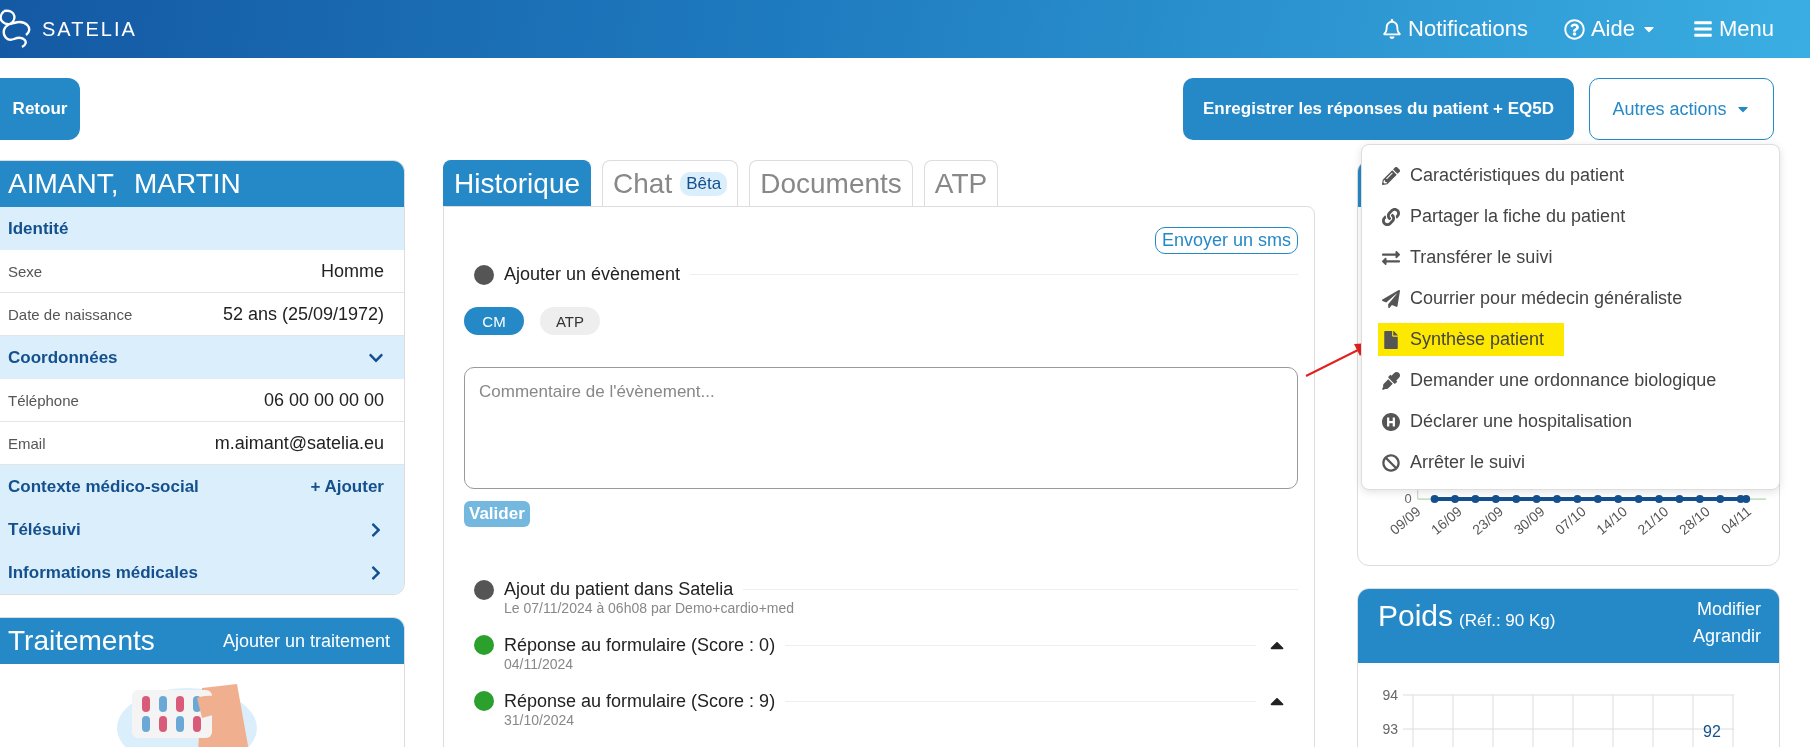 This screenshot has height=747, width=1810. What do you see at coordinates (539, 664) in the screenshot?
I see `timeline-subtitle: 04/11/2024` at bounding box center [539, 664].